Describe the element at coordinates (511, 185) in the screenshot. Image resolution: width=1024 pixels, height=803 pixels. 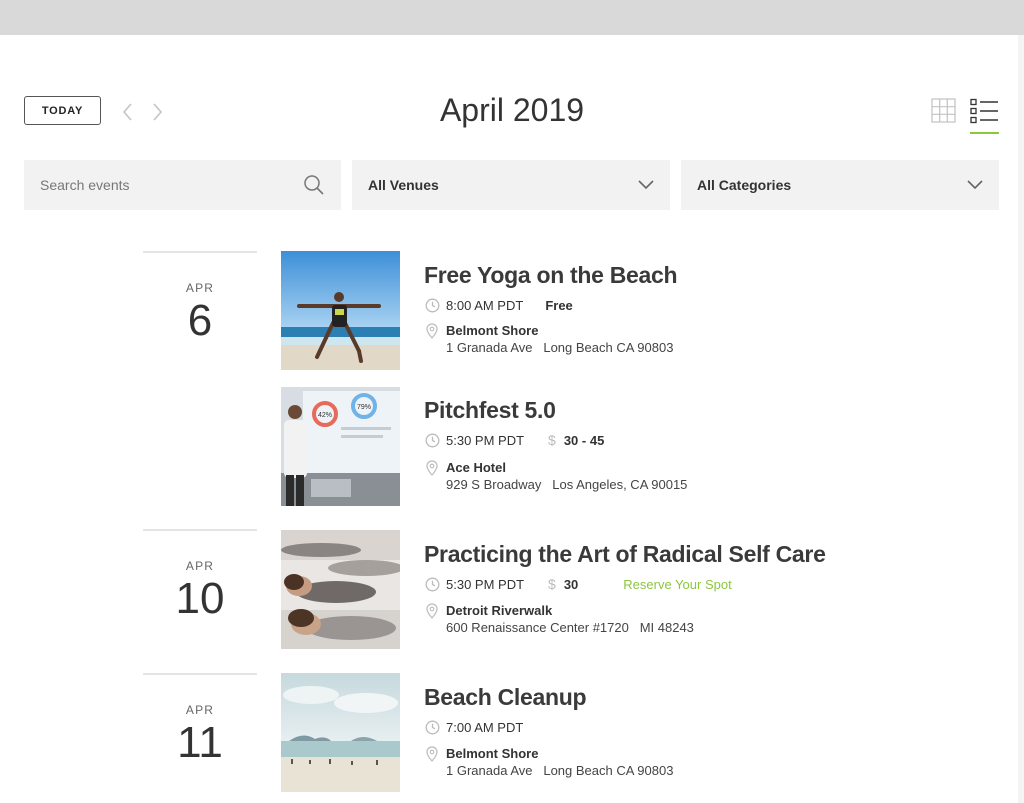
I see `venues-select: All Venues` at that location.